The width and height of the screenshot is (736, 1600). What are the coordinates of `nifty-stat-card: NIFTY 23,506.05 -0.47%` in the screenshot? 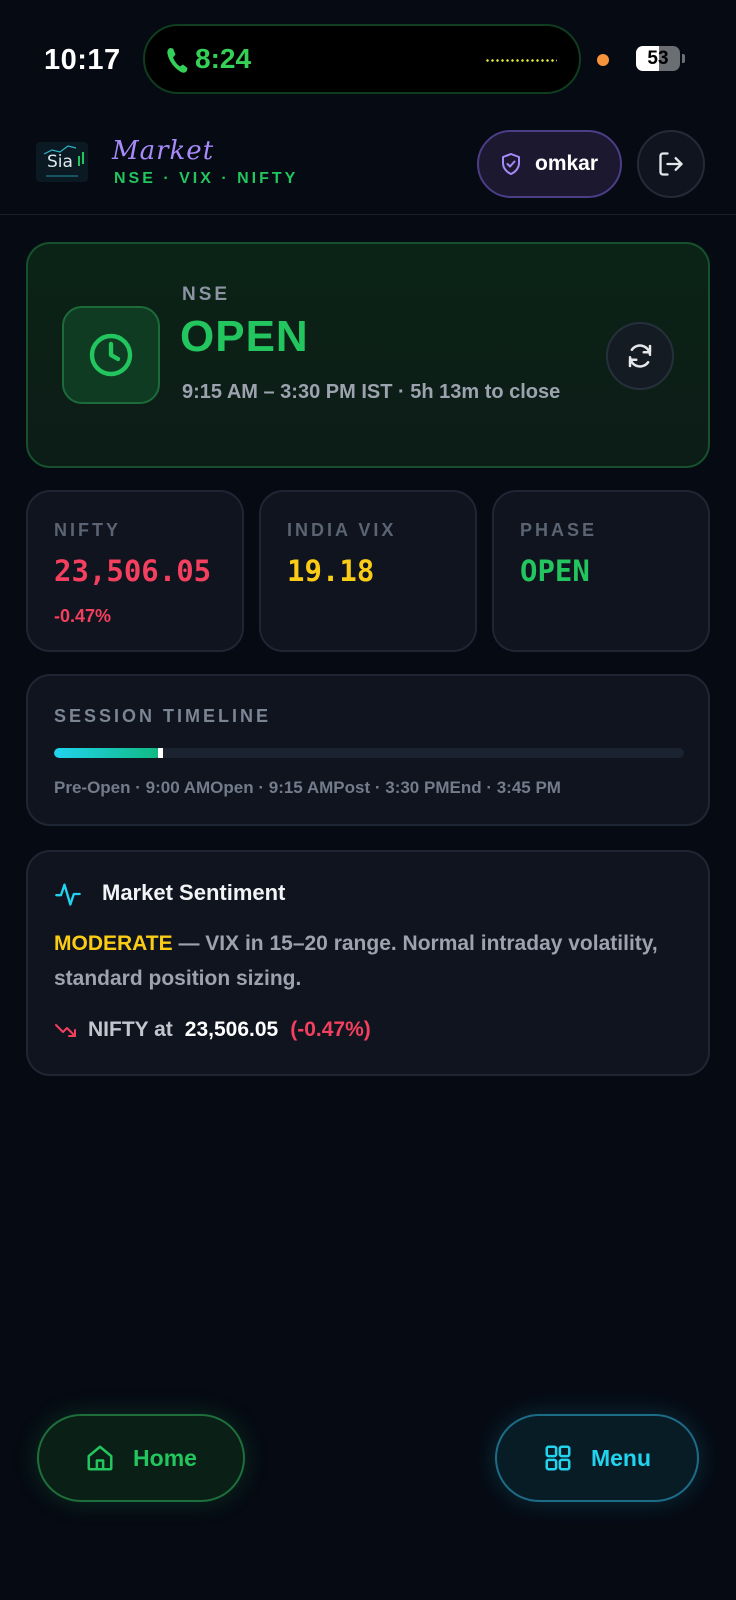 It's located at (135, 571).